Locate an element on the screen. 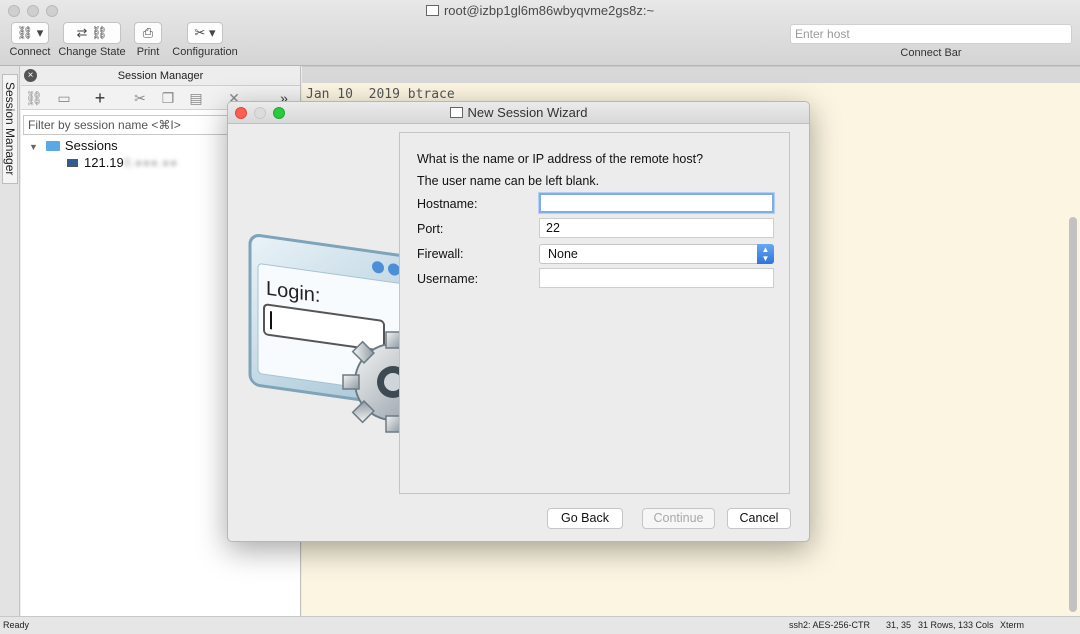 Image resolution: width=1080 pixels, height=634 pixels. window-title: root@izbp1gl6m86wbyqvme2gs8z:~ is located at coordinates (540, 10).